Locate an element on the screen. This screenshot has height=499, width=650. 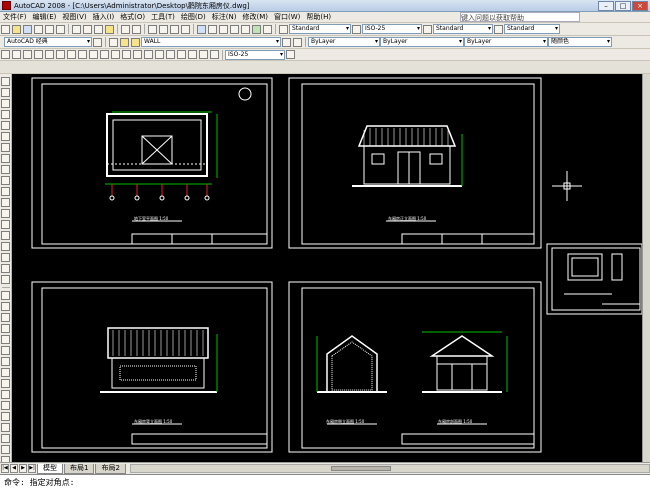
scale-icon is located at coordinates (5, 372).